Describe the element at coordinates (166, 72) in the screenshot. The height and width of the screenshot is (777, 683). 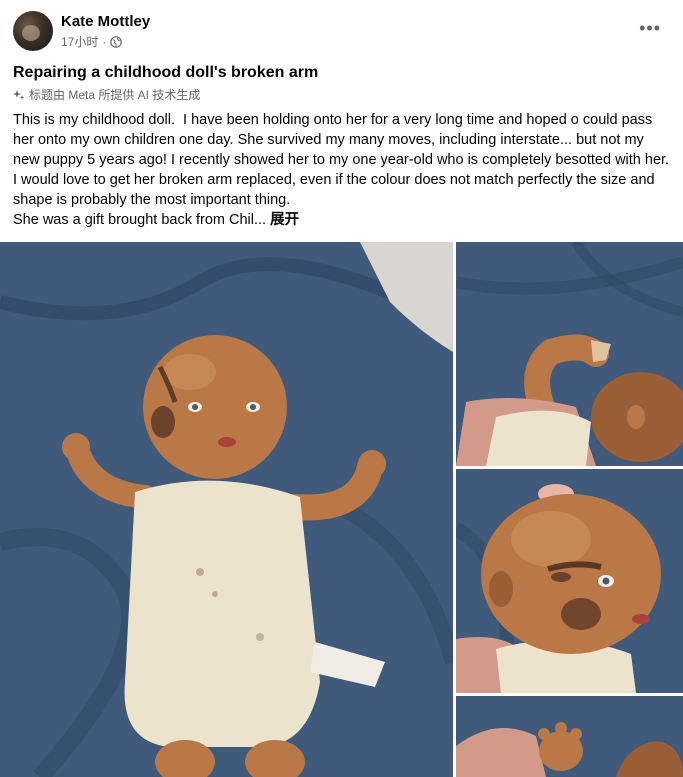
I see `post-title: Repairing a childhood doll's broken arm` at that location.